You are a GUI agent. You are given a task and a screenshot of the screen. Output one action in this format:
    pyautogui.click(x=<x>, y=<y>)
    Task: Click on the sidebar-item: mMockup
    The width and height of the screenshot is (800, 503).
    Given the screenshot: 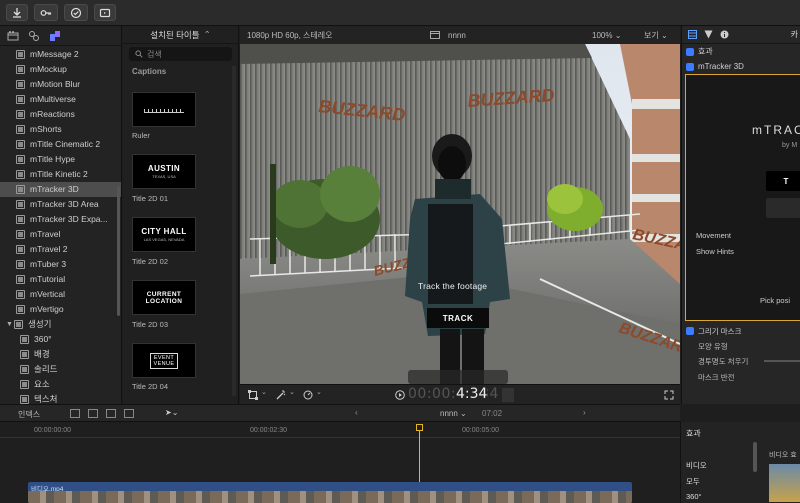 What is the action you would take?
    pyautogui.click(x=60, y=69)
    